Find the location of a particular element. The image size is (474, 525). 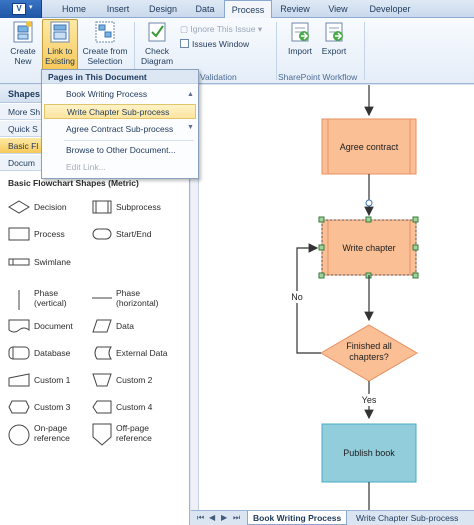

shape-phase-vertical: Phase (vertical) is located at coordinates (50, 299).